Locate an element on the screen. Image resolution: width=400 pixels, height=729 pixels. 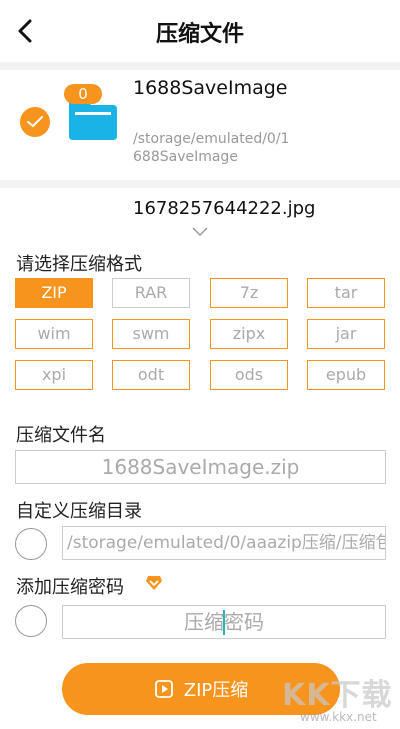
folder-checkbox is located at coordinates (35, 122).